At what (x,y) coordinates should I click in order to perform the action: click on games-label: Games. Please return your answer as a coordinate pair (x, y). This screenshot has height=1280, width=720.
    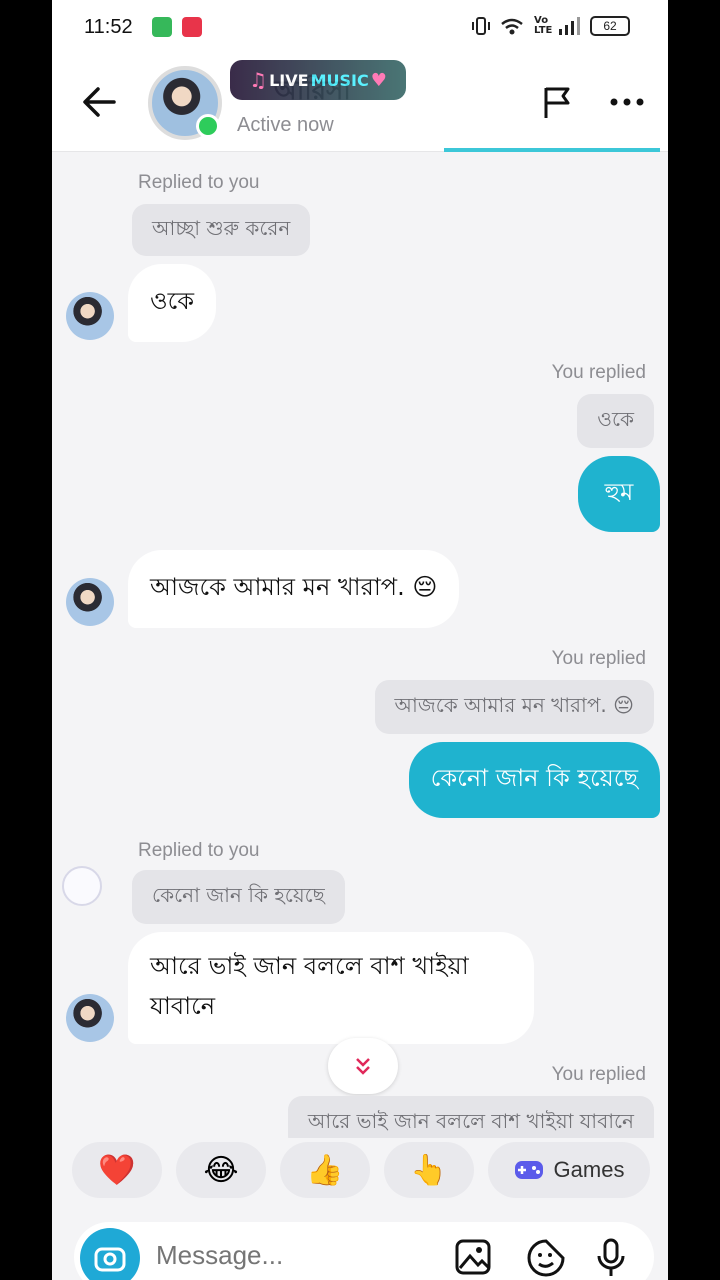
    Looking at the image, I should click on (589, 1169).